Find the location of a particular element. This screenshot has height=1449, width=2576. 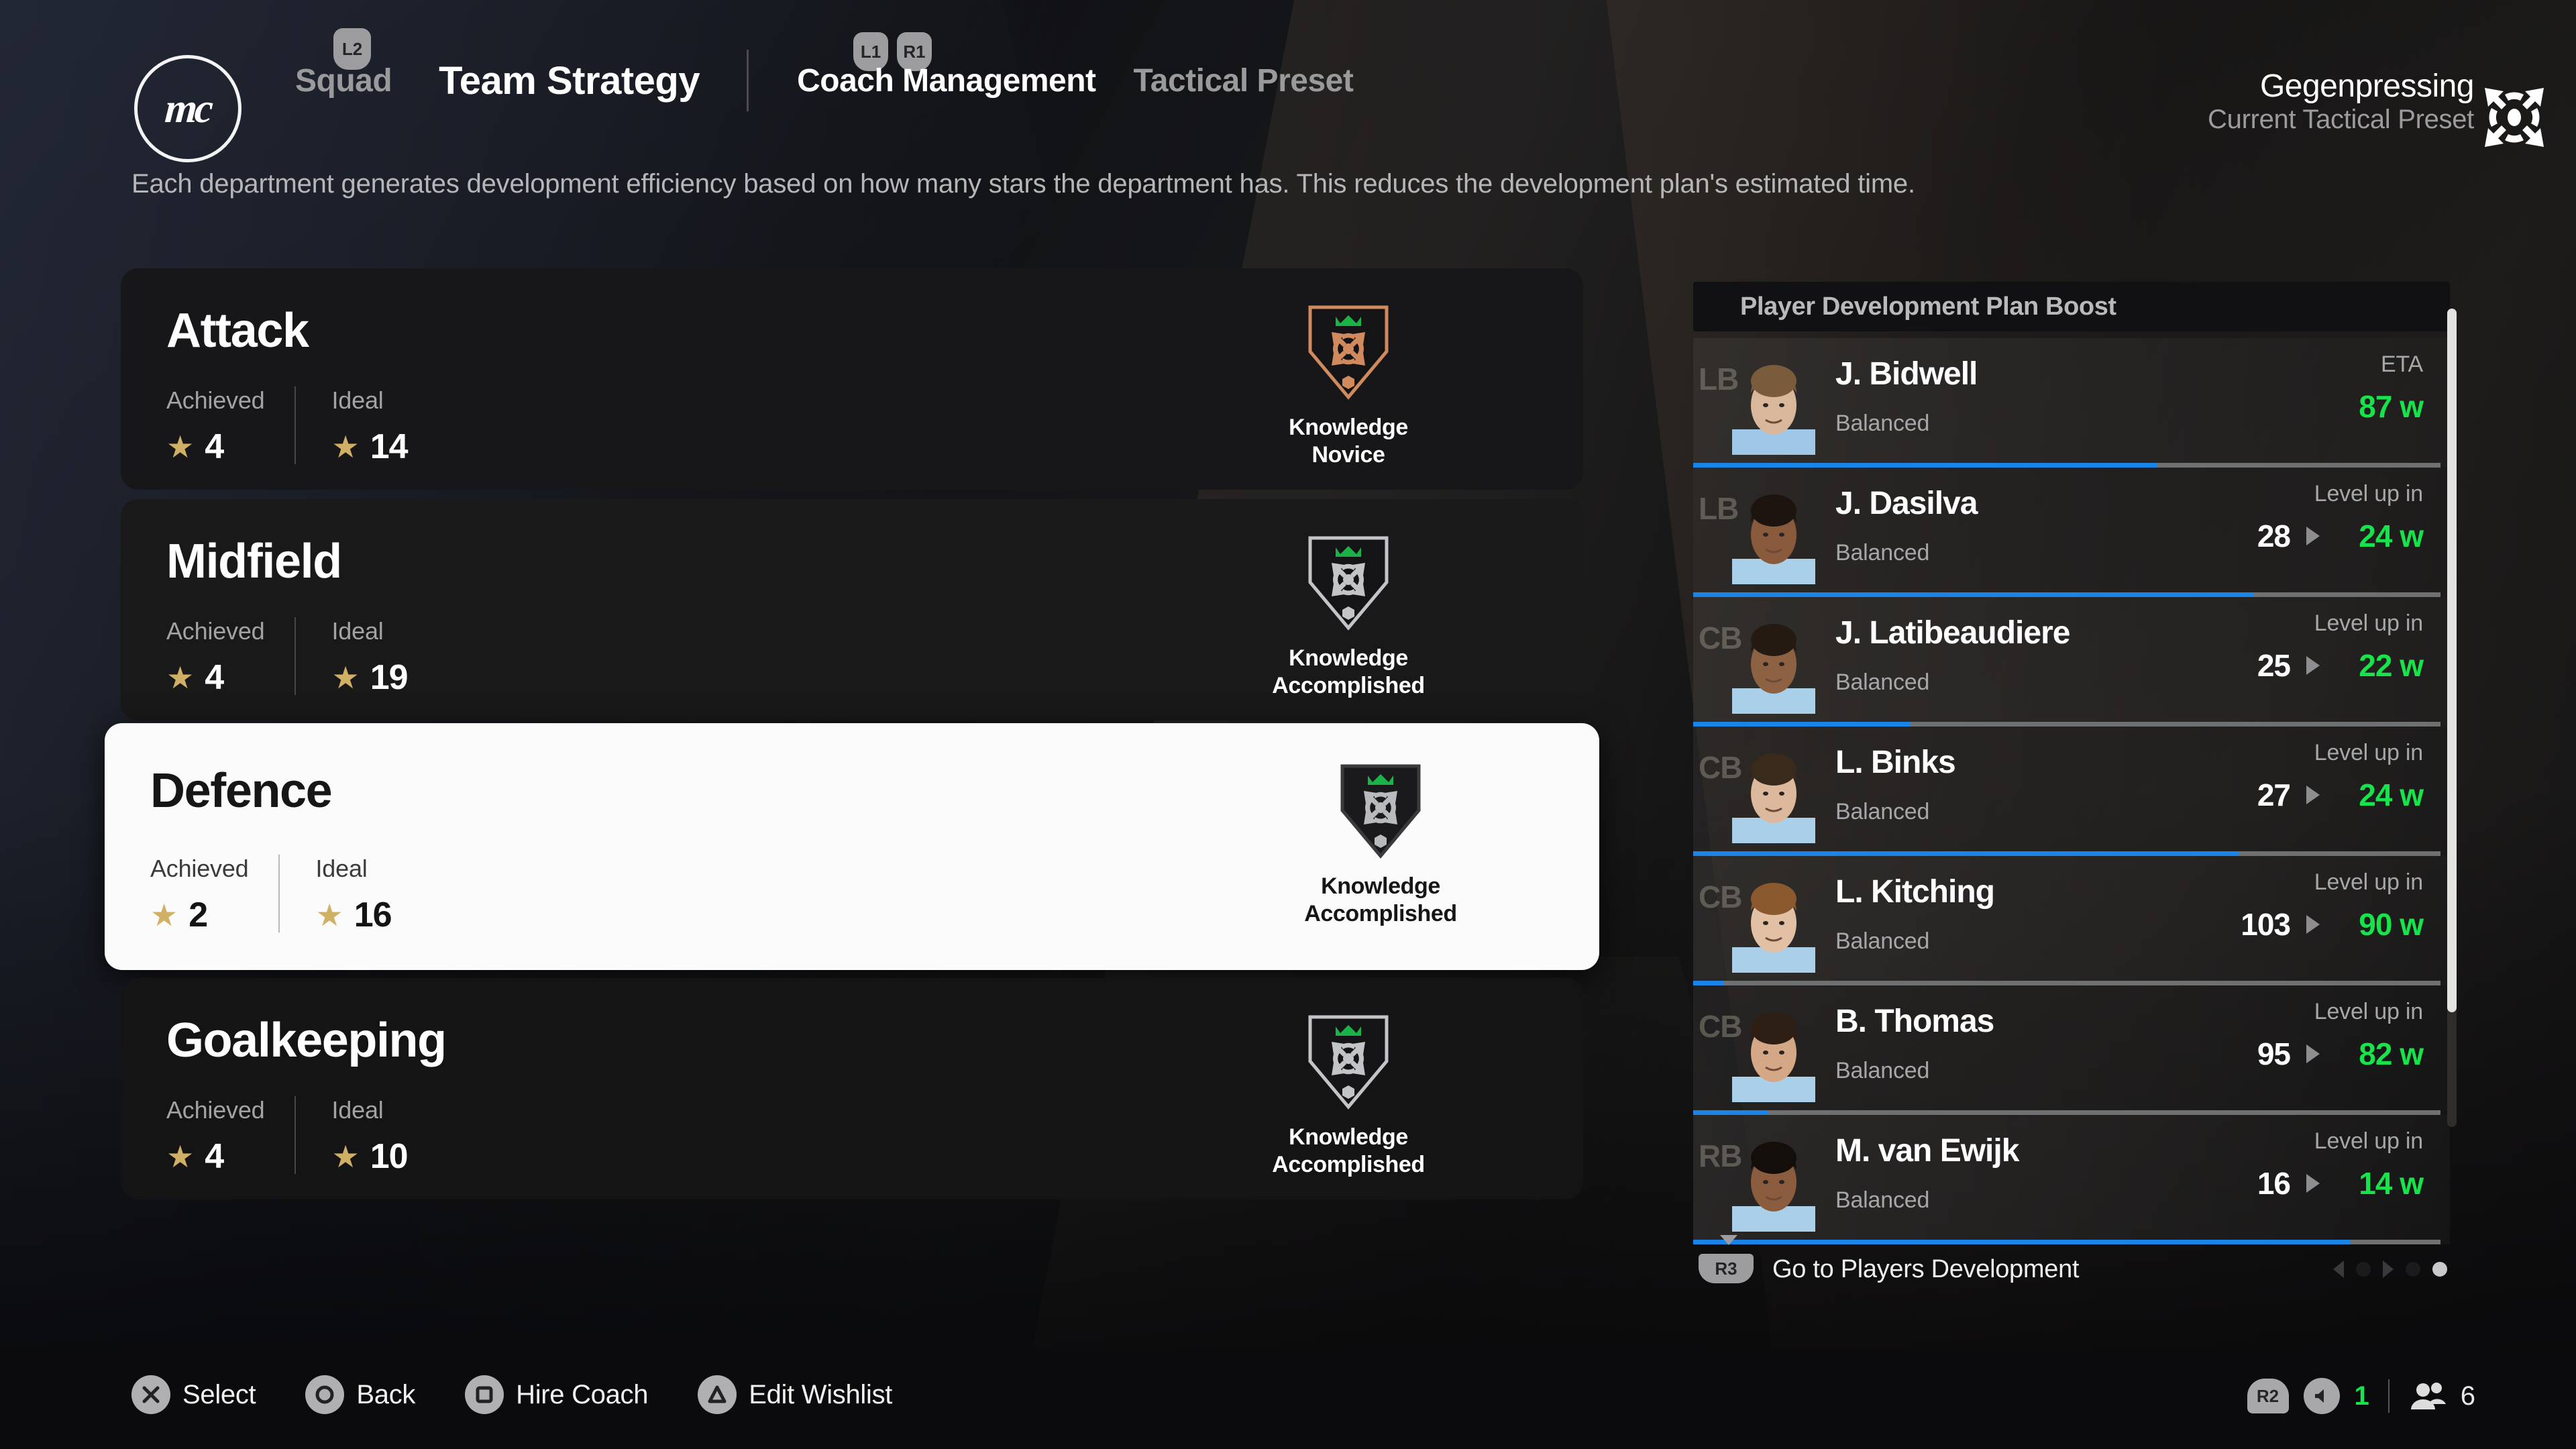

action-back: Back is located at coordinates (360, 1394).